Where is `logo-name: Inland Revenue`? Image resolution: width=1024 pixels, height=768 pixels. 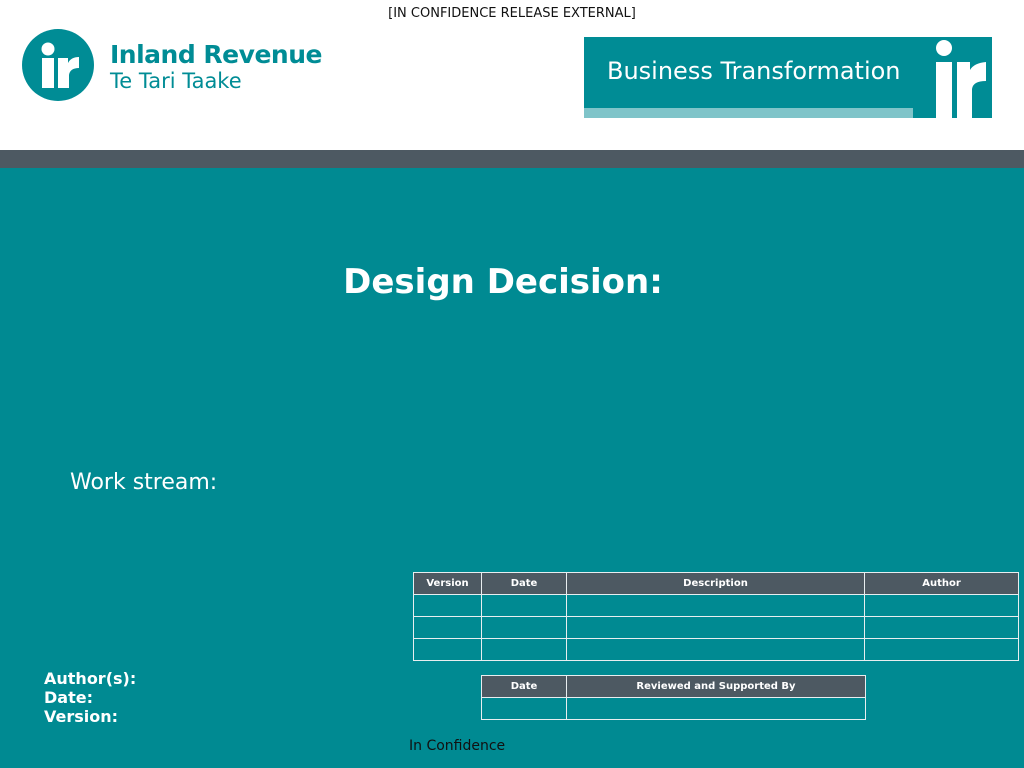
logo-name: Inland Revenue is located at coordinates (216, 54).